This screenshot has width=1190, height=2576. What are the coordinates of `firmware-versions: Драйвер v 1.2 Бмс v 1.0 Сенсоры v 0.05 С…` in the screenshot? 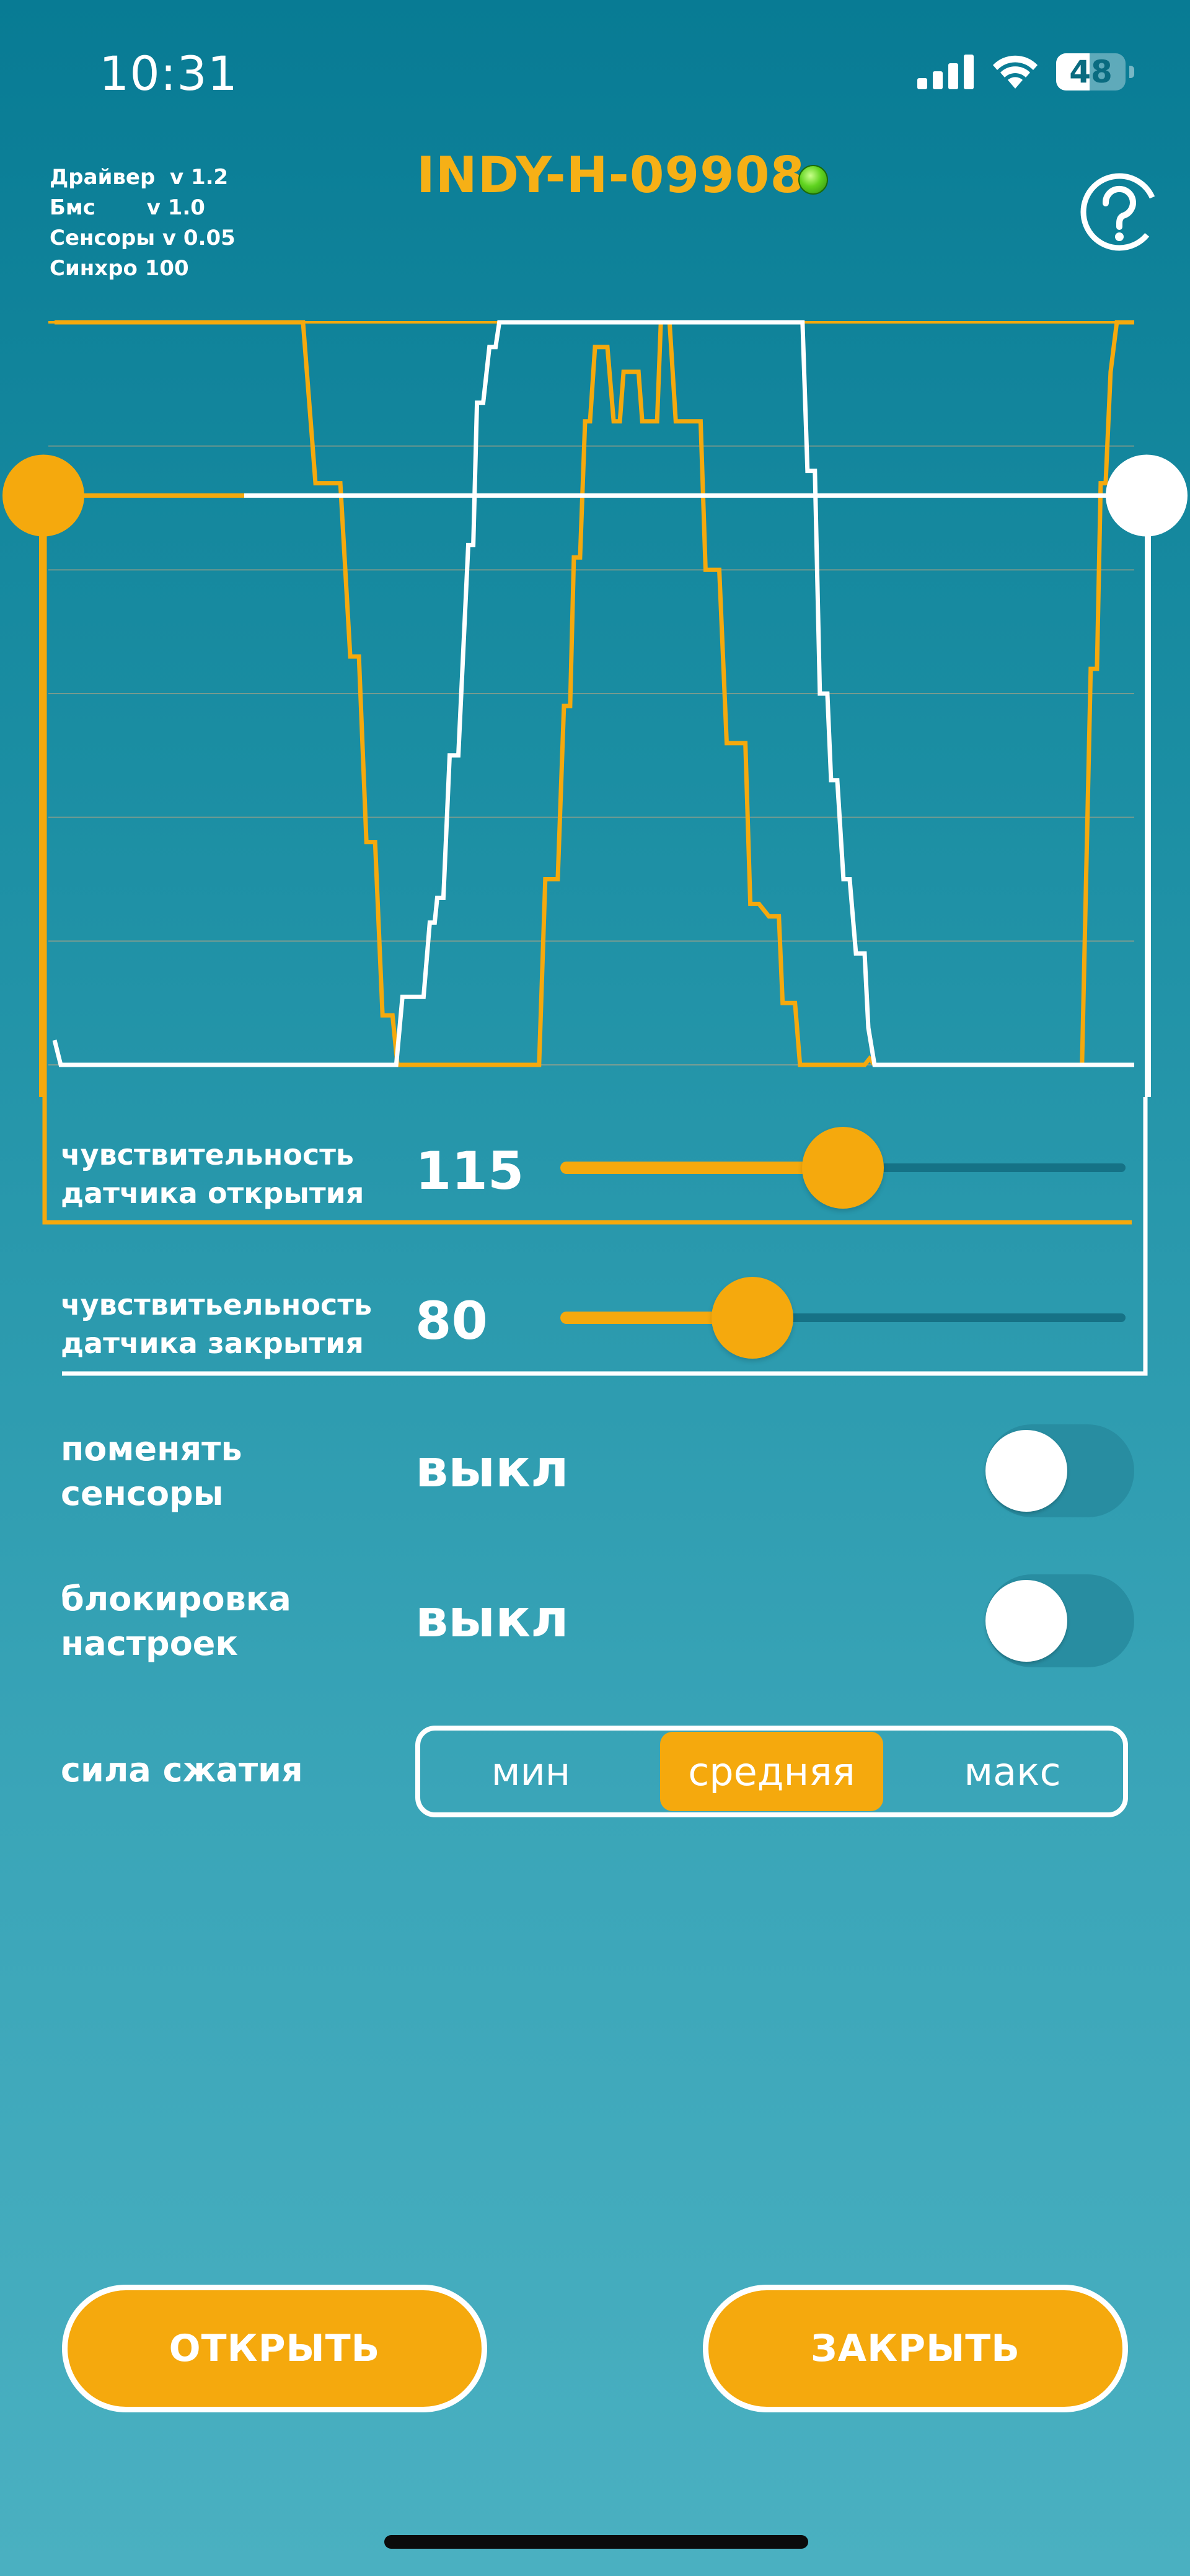 It's located at (143, 223).